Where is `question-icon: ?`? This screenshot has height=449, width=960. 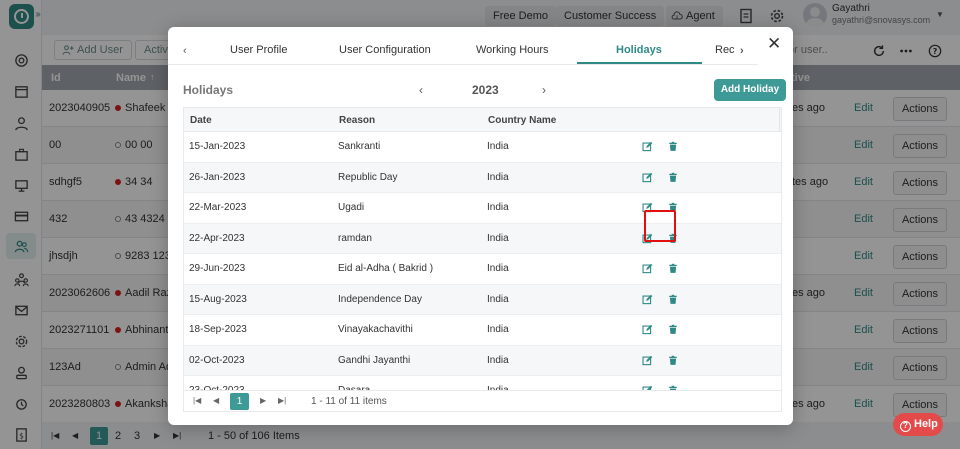 question-icon: ? is located at coordinates (905, 426).